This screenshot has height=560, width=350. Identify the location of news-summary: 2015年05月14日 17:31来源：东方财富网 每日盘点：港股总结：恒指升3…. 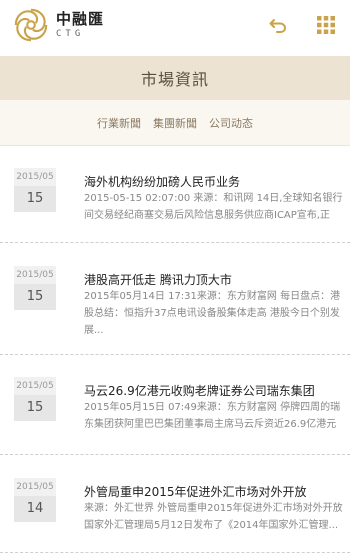
(212, 313).